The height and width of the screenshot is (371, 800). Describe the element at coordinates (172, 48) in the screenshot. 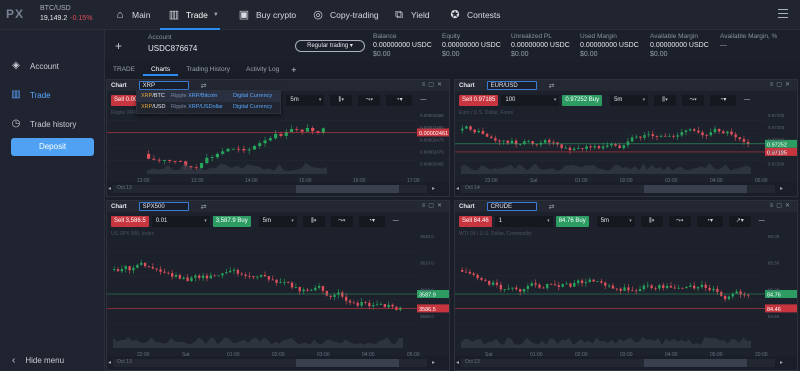

I see `account-id: USDC876674` at that location.